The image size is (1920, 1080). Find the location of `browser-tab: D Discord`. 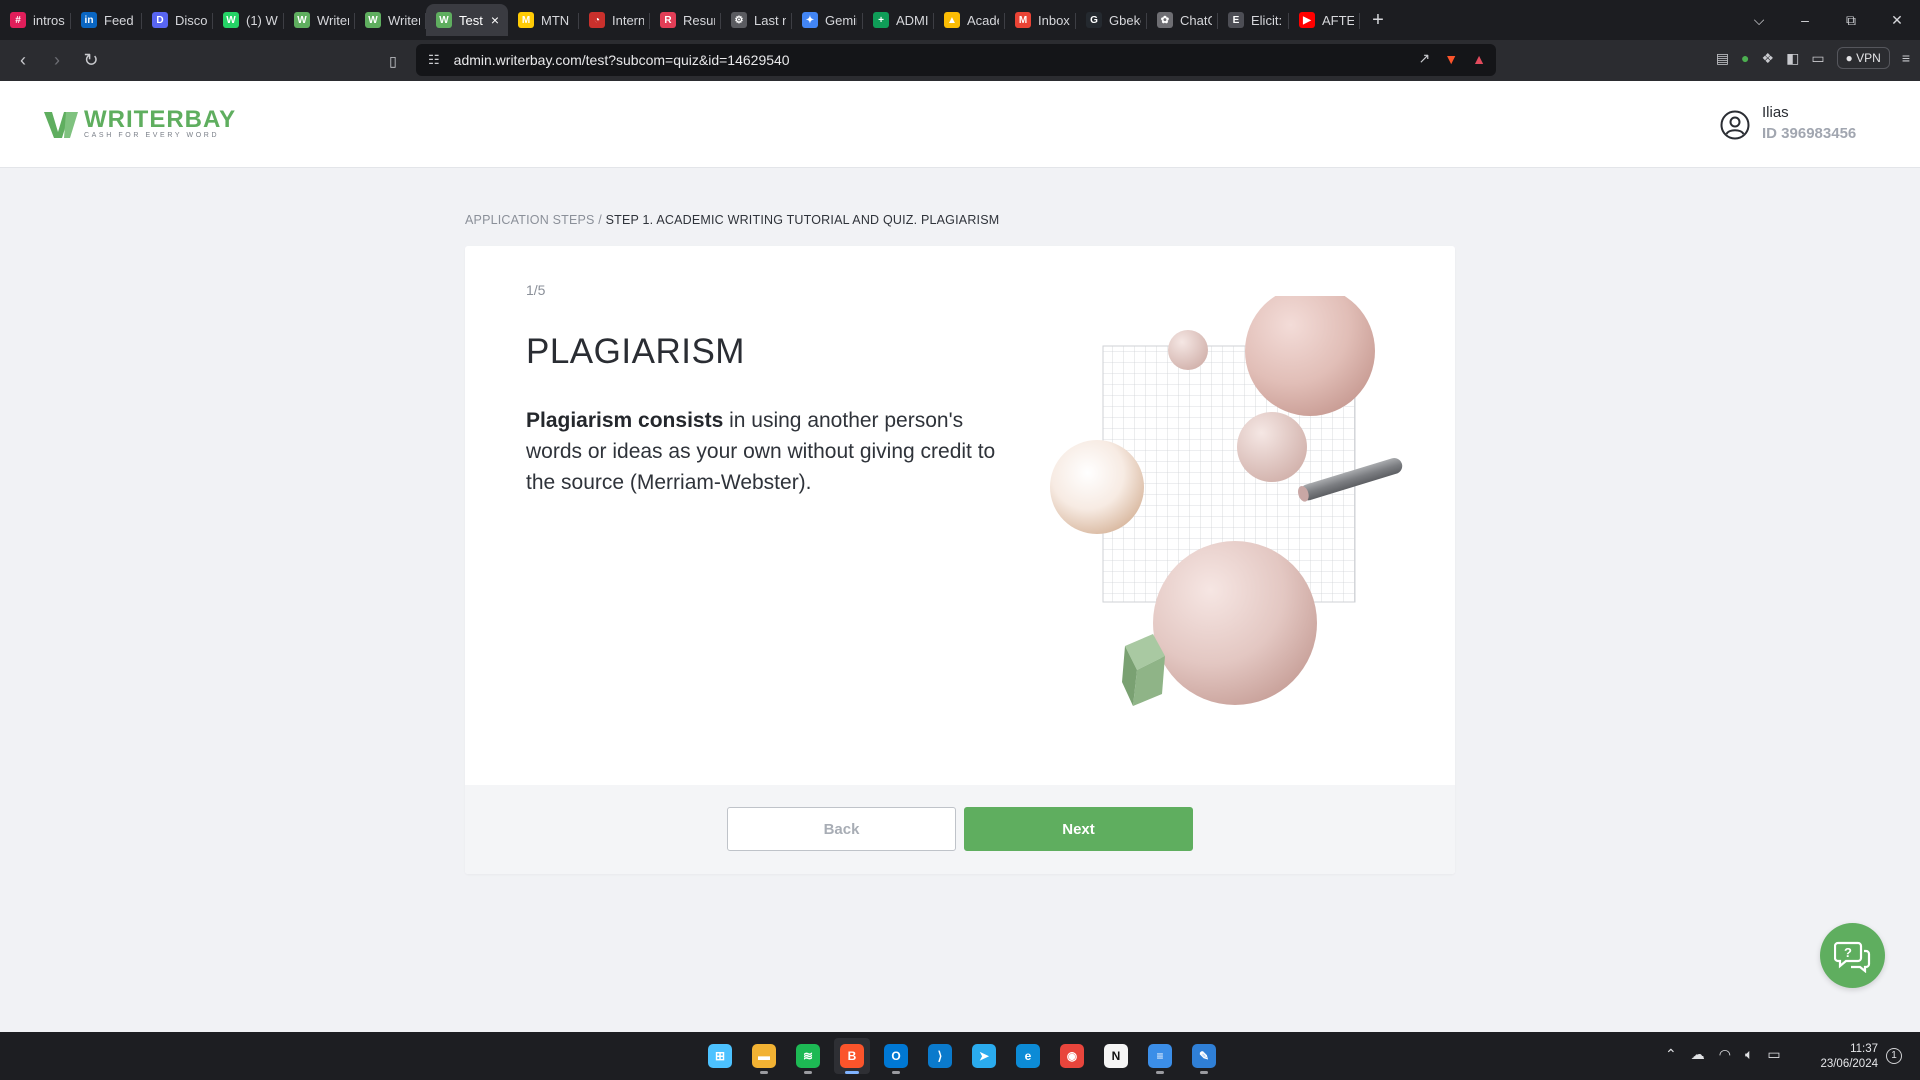

browser-tab: D Discord is located at coordinates (177, 20).